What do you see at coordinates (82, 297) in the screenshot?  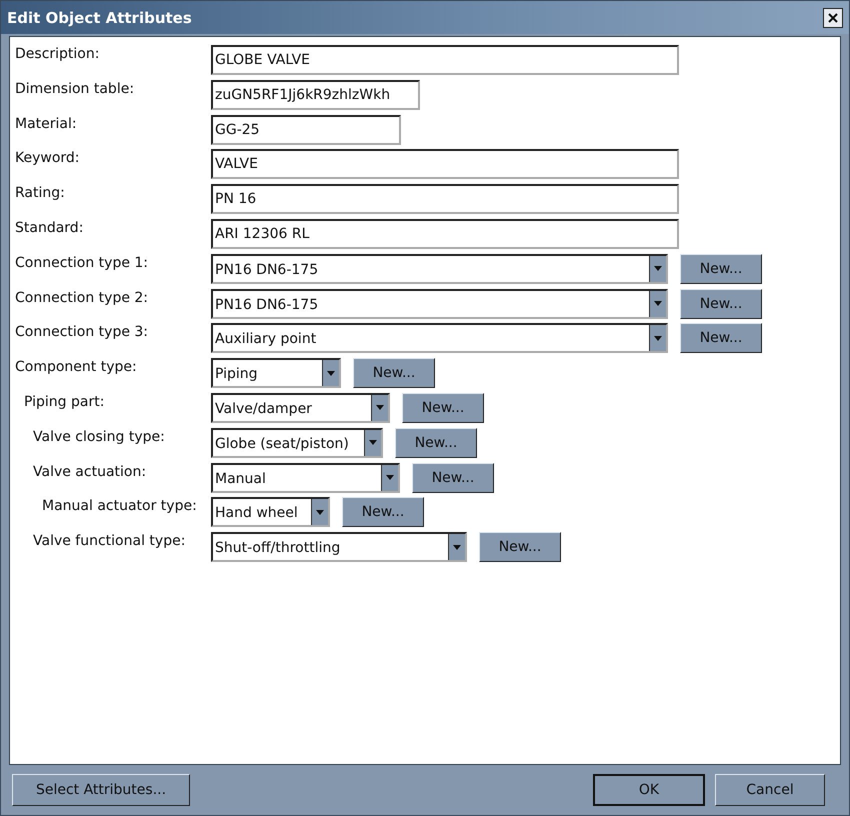 I see `field-label: Connection type 2:` at bounding box center [82, 297].